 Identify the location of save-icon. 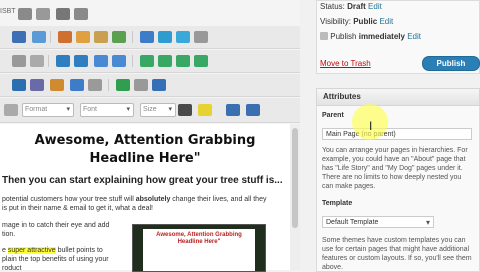
(19, 37).